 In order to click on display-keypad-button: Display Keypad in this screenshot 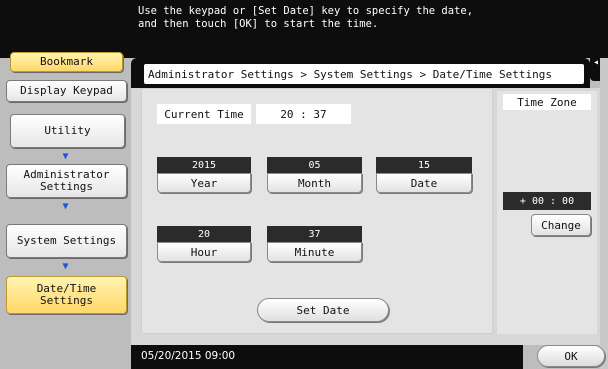, I will do `click(66, 91)`.